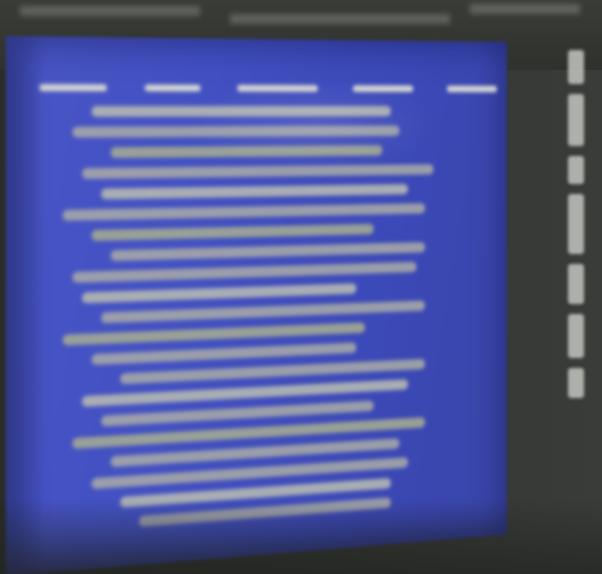  Describe the element at coordinates (301, 537) in the screenshot. I see `bottom-shadow` at that location.